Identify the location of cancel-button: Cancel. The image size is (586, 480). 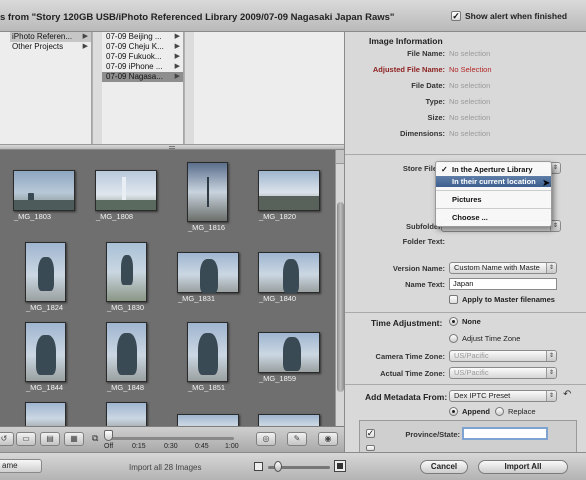
(444, 467).